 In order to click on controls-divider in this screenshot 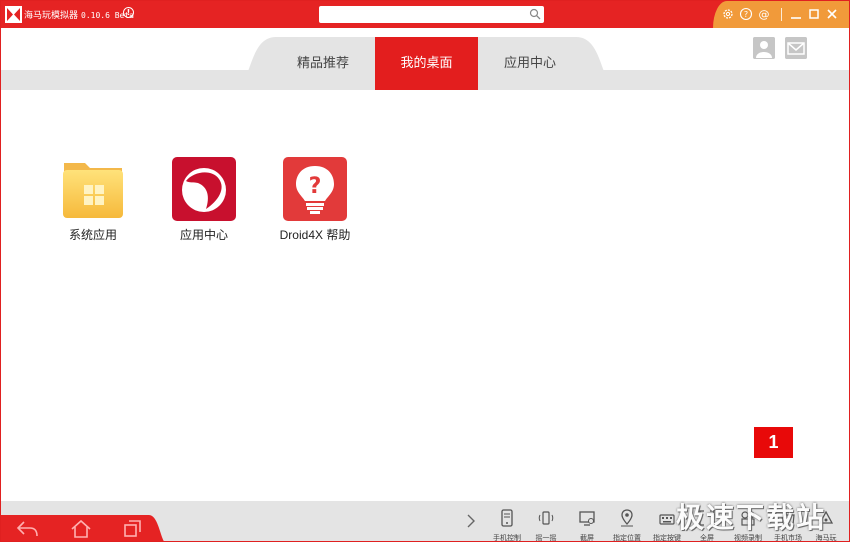, I will do `click(781, 14)`.